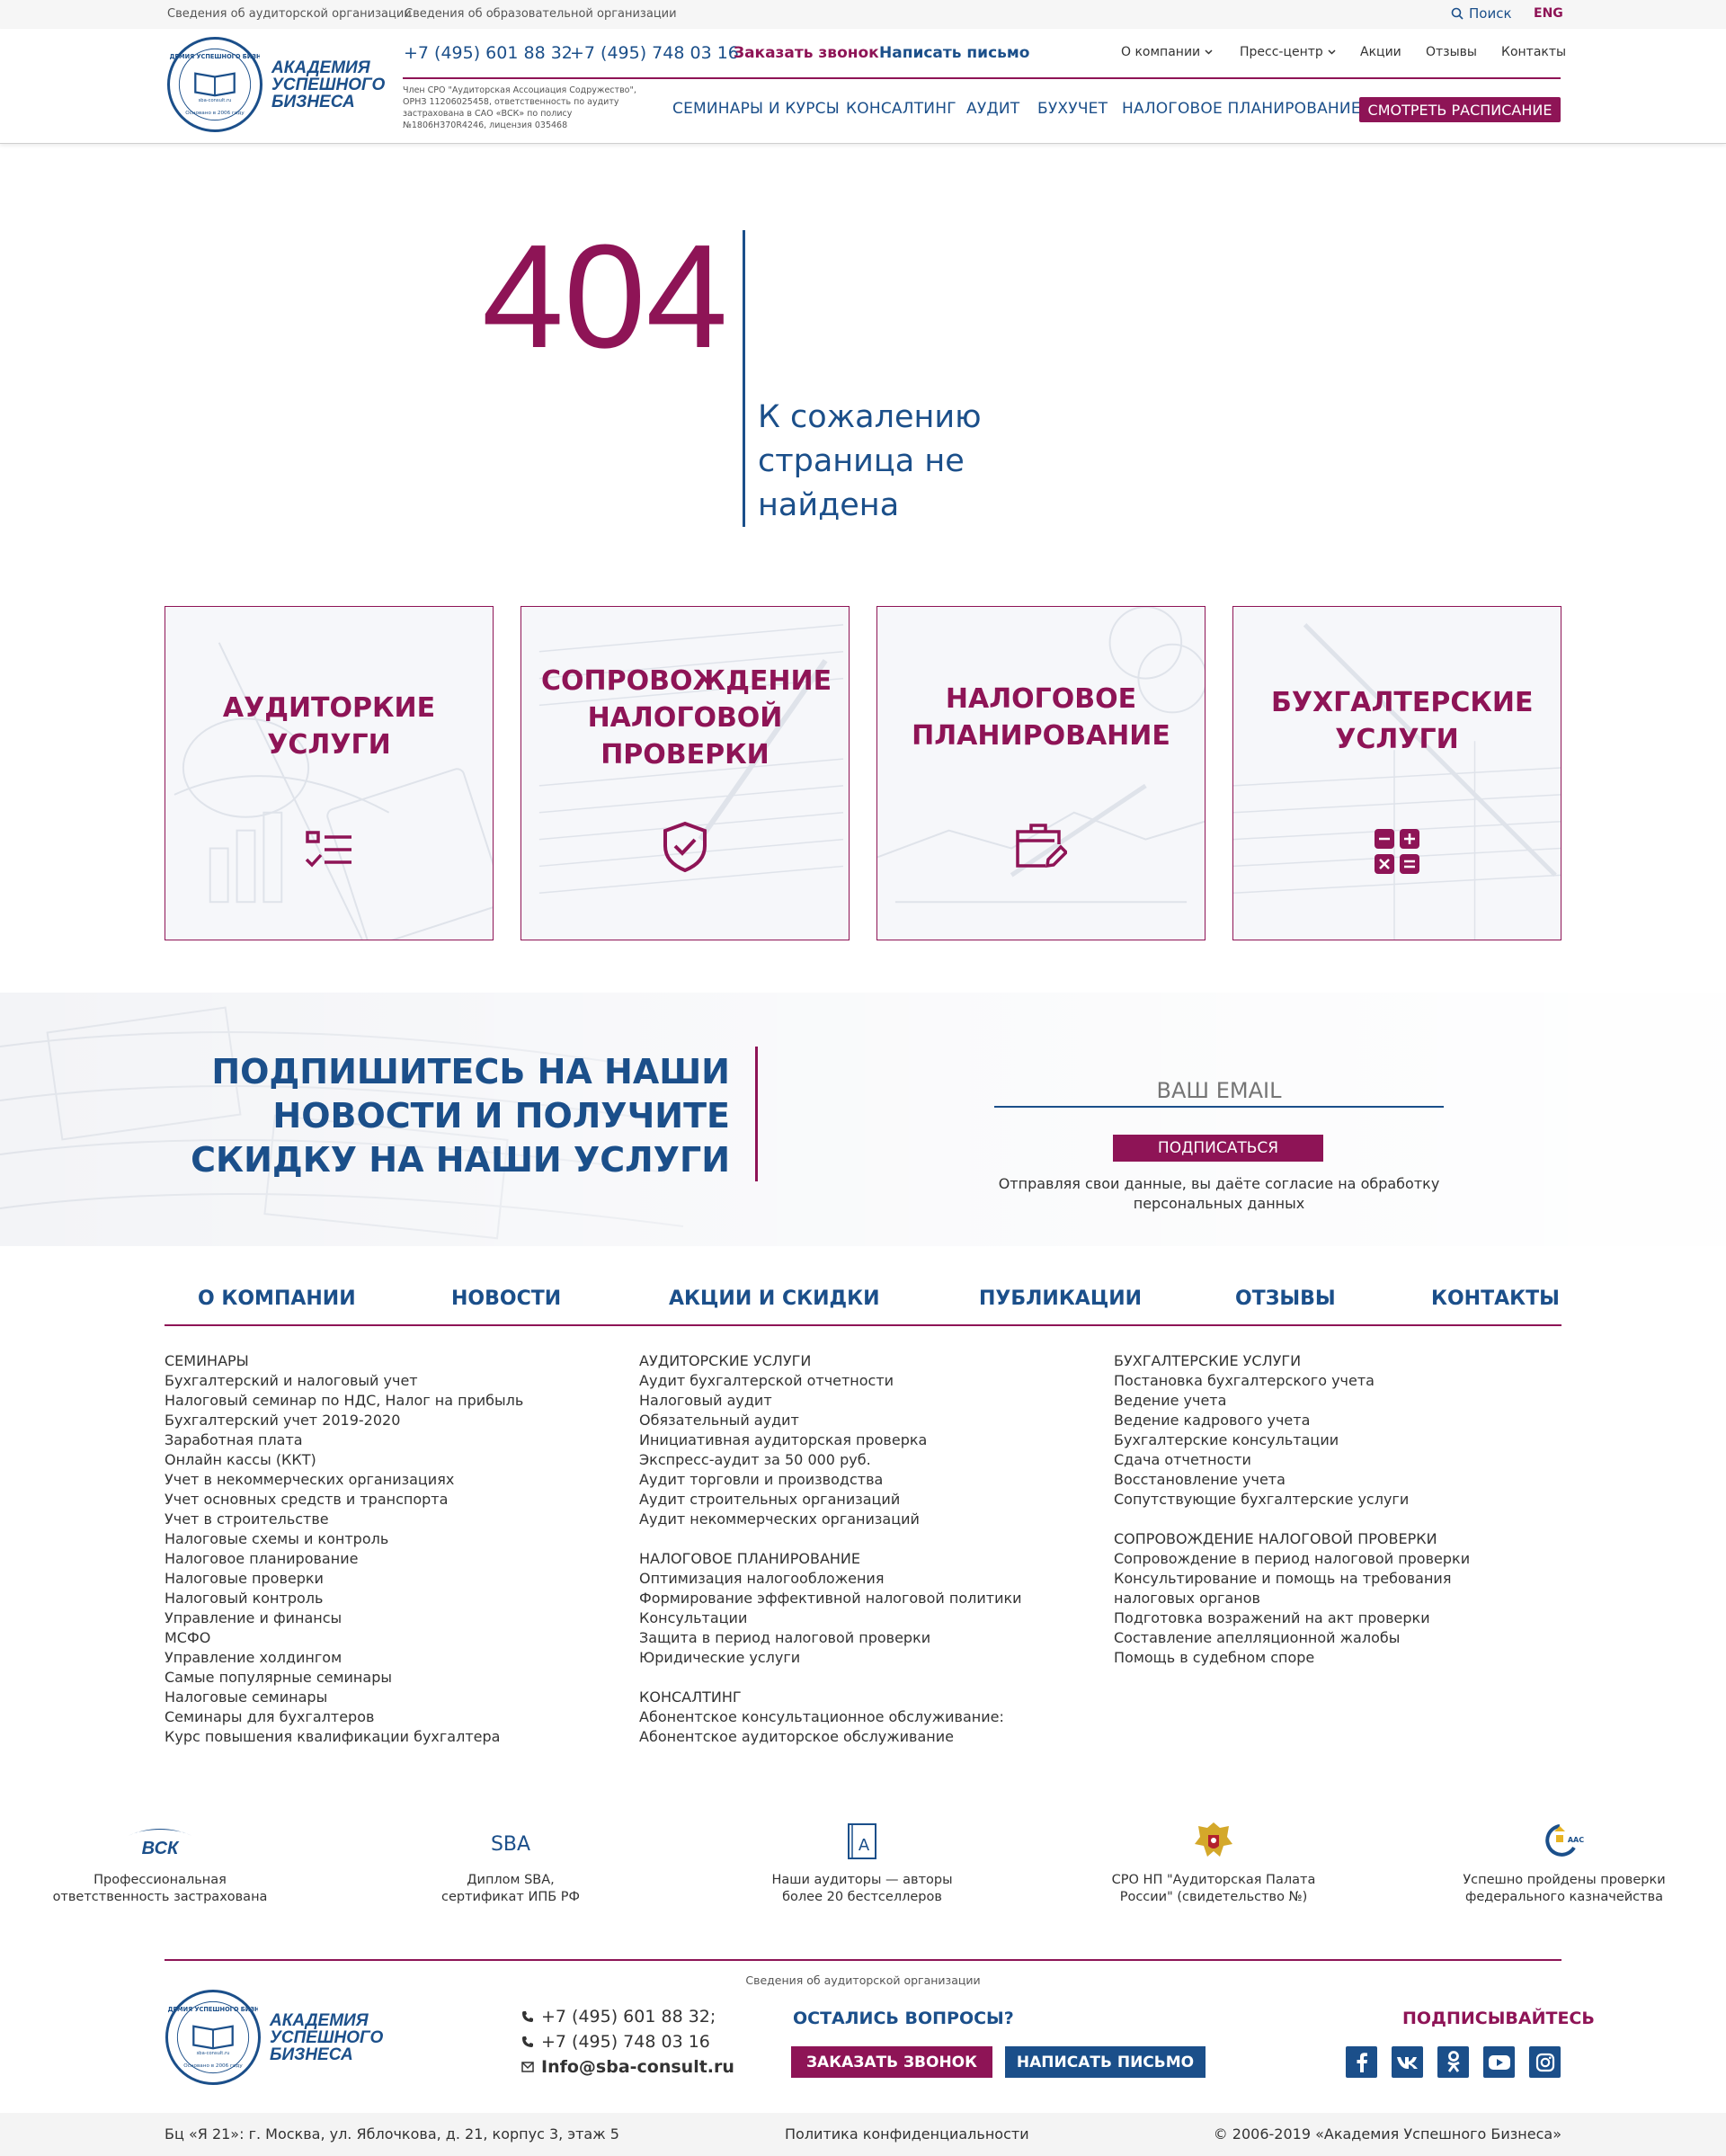 The image size is (1726, 2156). I want to click on search-button: Поиск, so click(1481, 13).